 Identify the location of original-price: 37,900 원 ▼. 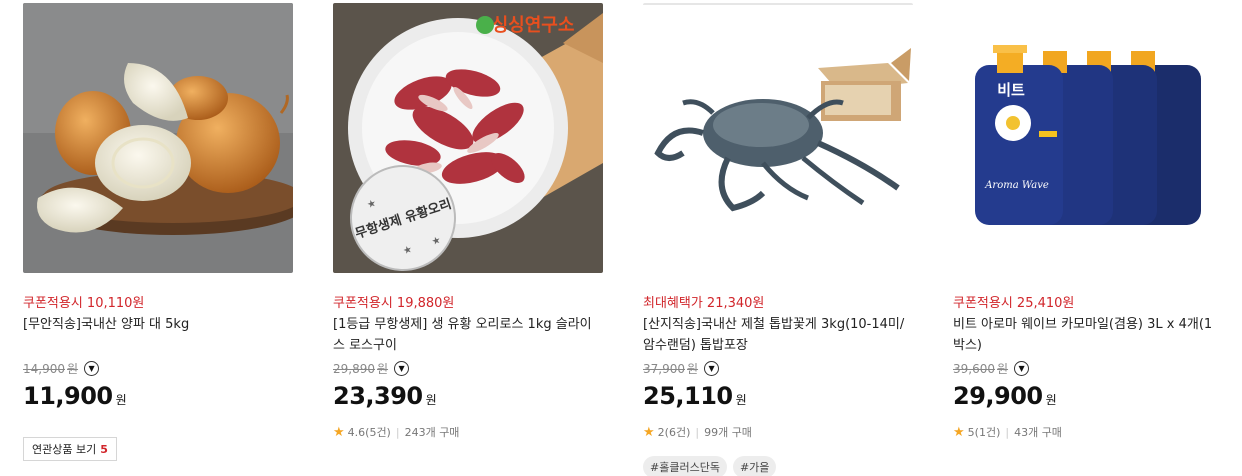
(681, 368).